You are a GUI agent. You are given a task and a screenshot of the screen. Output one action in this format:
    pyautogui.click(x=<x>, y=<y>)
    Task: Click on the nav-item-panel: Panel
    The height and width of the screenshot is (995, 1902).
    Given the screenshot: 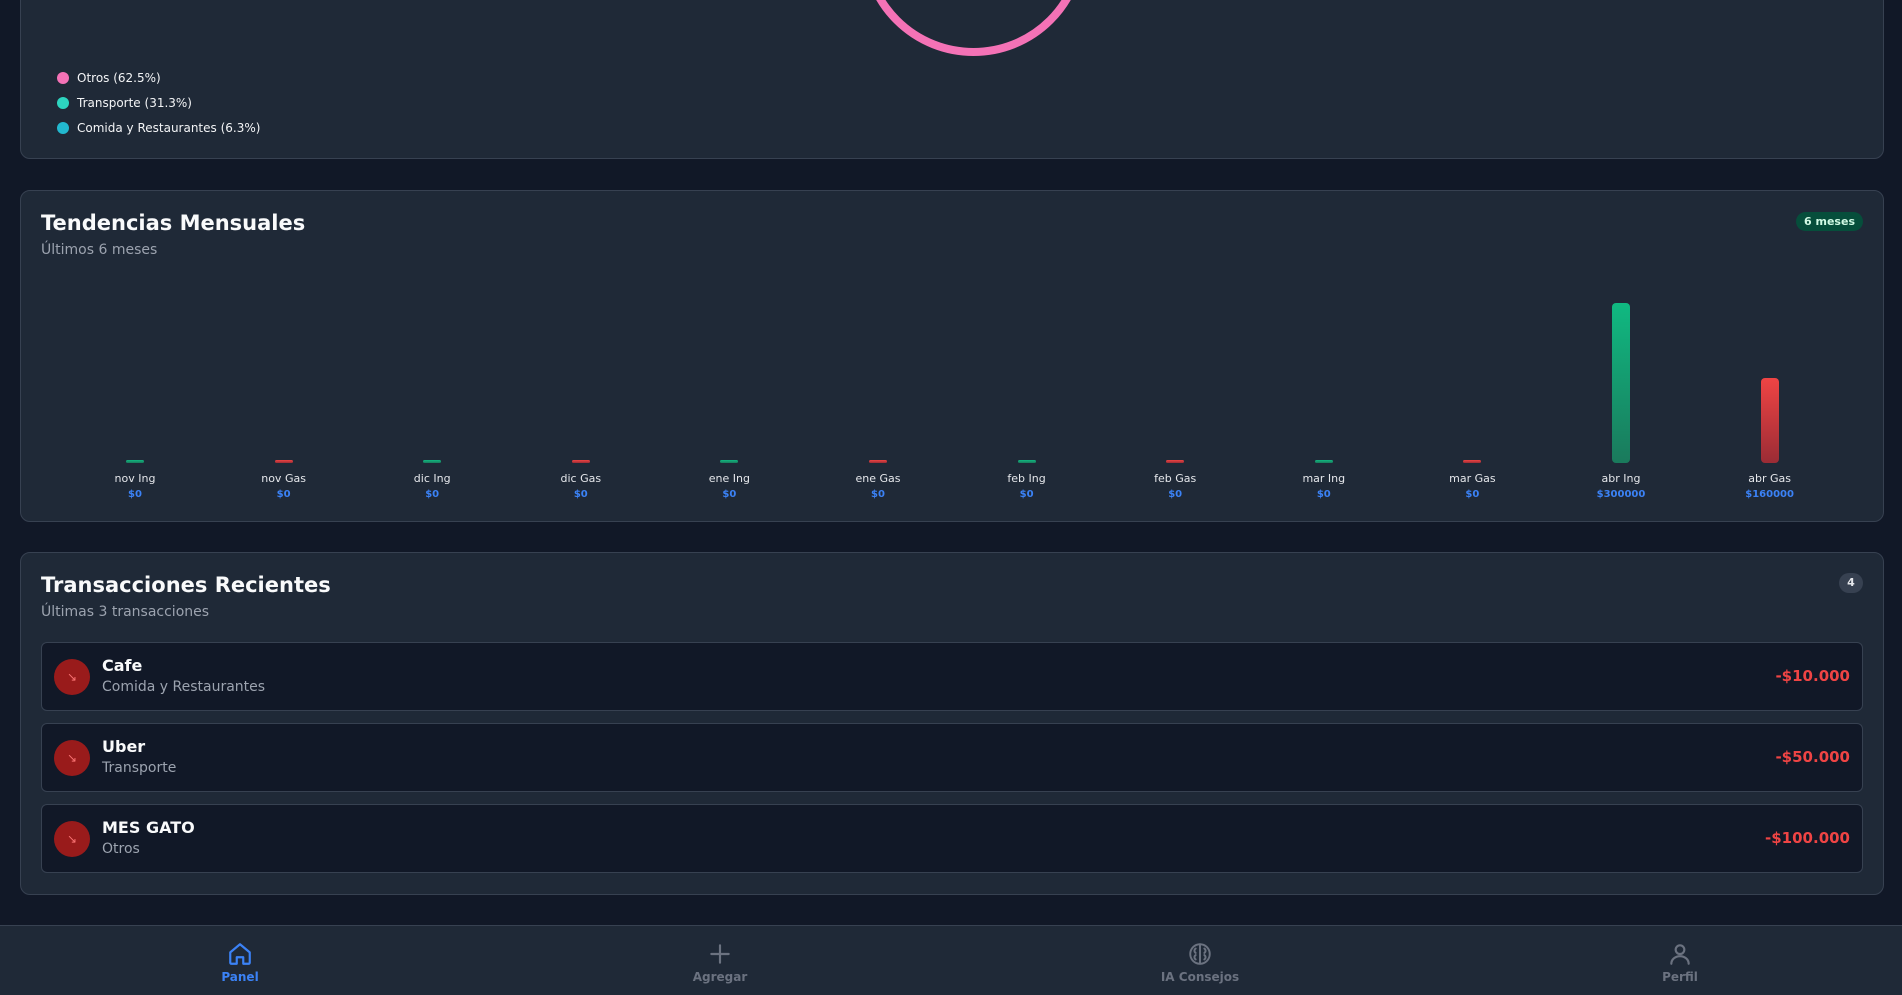 What is the action you would take?
    pyautogui.click(x=240, y=960)
    